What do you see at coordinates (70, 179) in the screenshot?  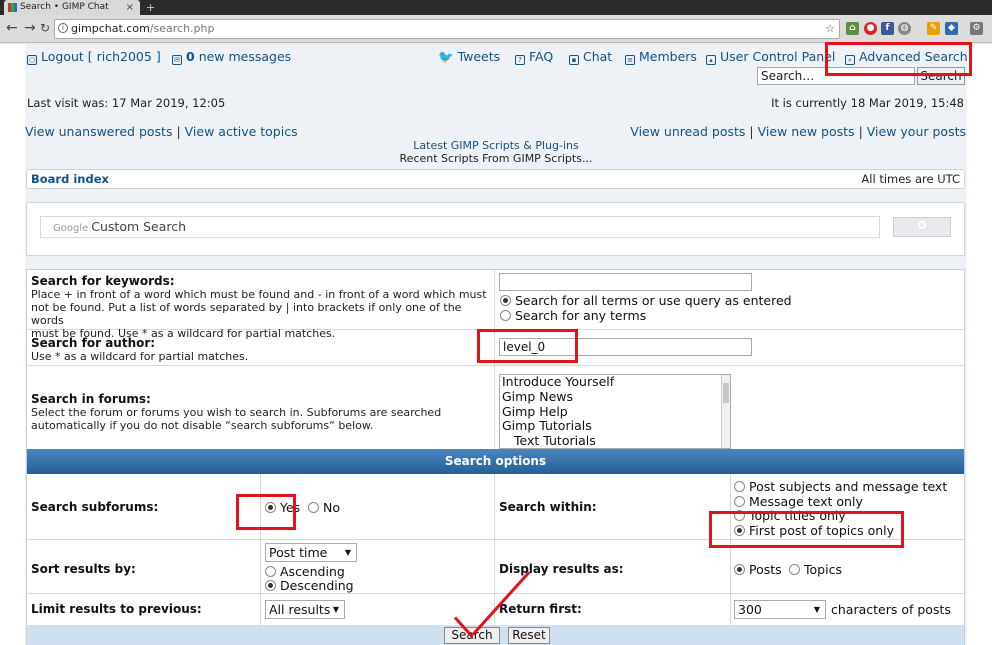 I see `board-index-link: Board index` at bounding box center [70, 179].